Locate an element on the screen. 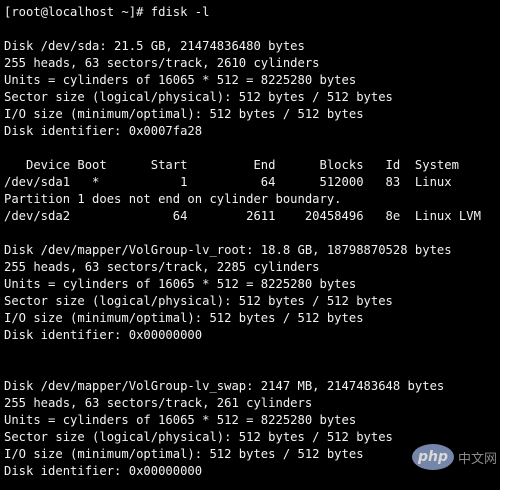 The image size is (505, 490). terminal-line: Disk identifier: 0x0007fa28 is located at coordinates (103, 131).